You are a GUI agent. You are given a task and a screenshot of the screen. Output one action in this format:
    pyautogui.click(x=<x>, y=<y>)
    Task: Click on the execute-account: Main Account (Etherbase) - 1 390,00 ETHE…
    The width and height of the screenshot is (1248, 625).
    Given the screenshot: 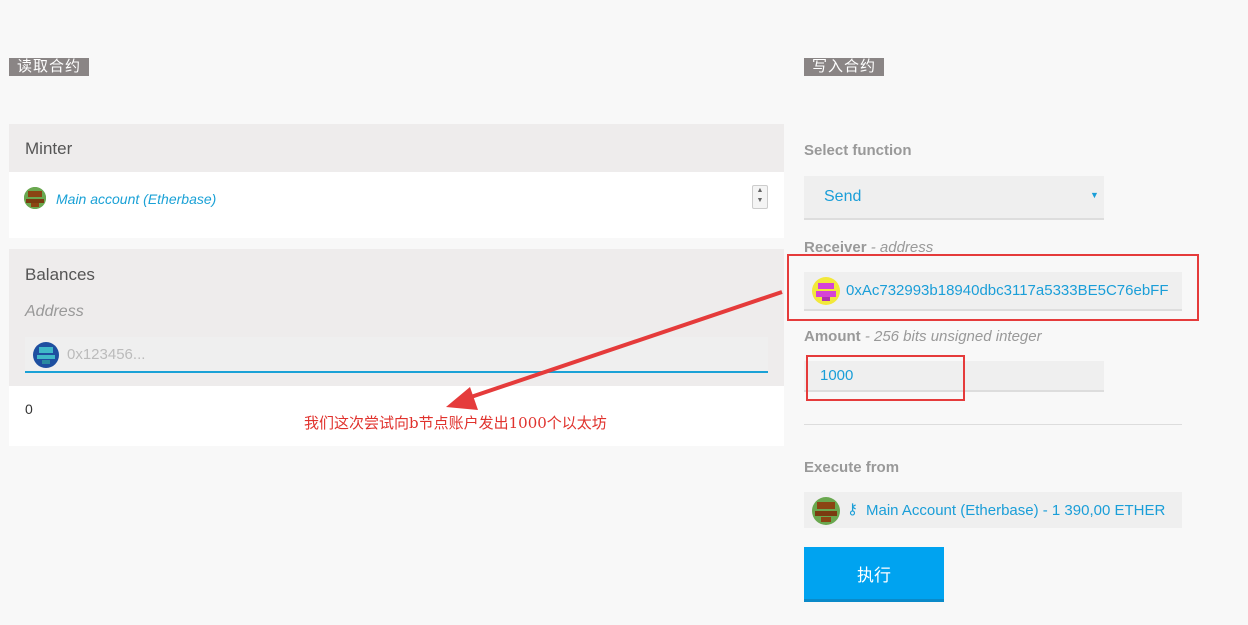 What is the action you would take?
    pyautogui.click(x=1016, y=510)
    